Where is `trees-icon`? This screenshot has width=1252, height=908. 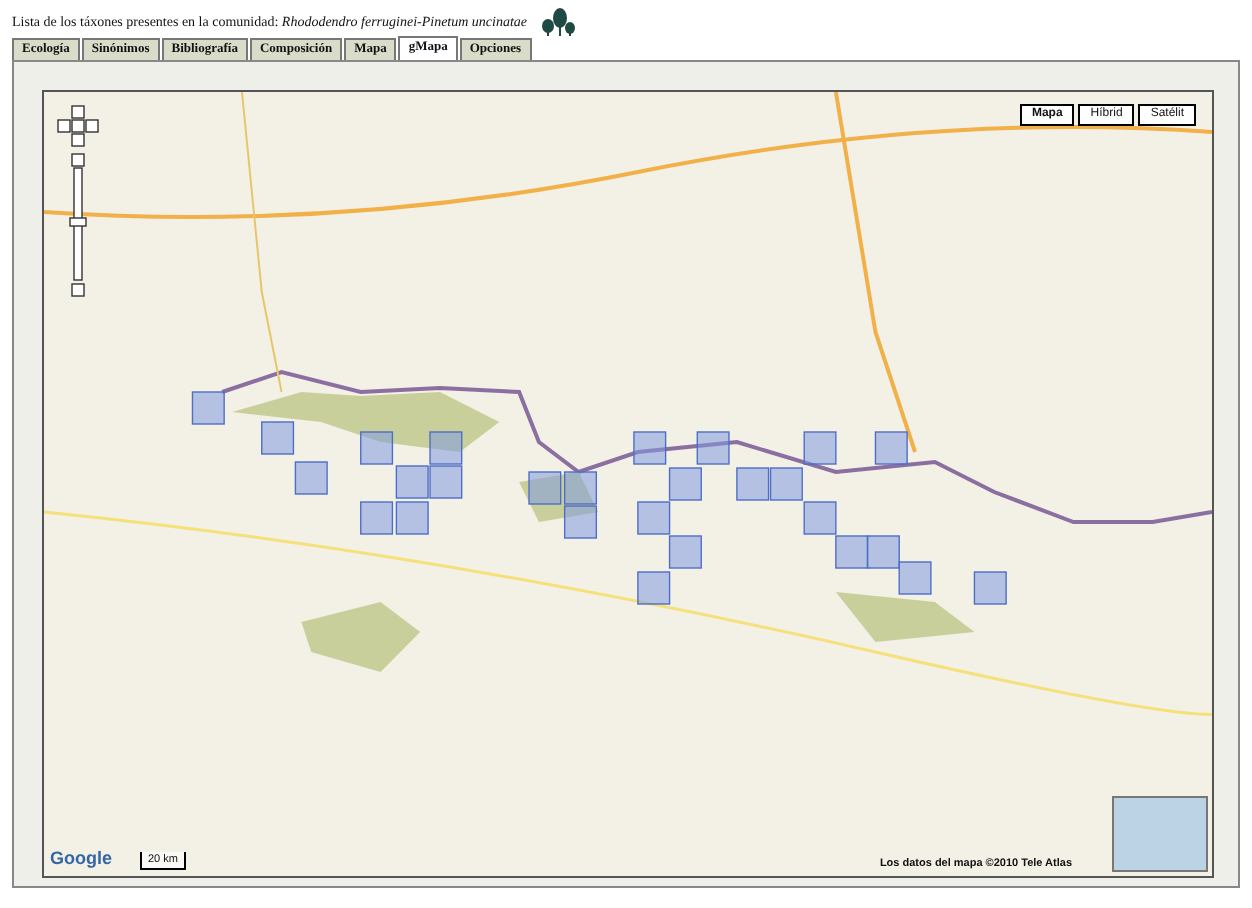 trees-icon is located at coordinates (557, 22).